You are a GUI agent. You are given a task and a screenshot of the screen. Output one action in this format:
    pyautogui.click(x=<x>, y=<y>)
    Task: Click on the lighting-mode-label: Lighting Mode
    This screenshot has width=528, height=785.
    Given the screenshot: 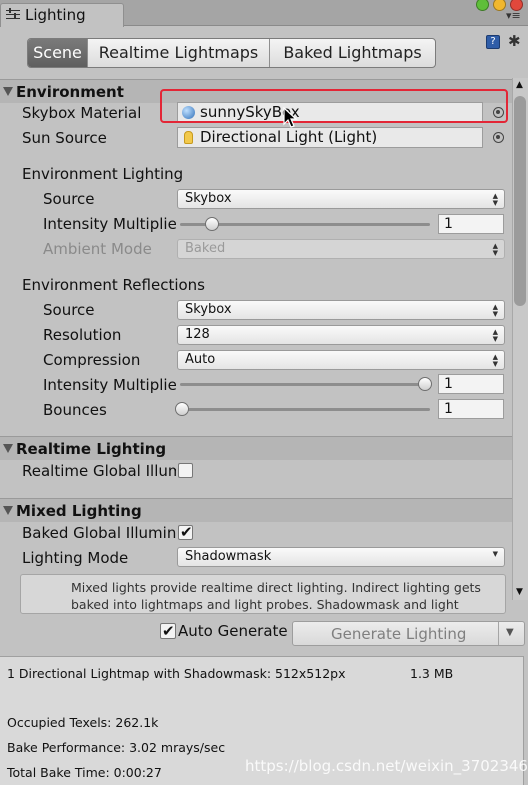 What is the action you would take?
    pyautogui.click(x=75, y=558)
    